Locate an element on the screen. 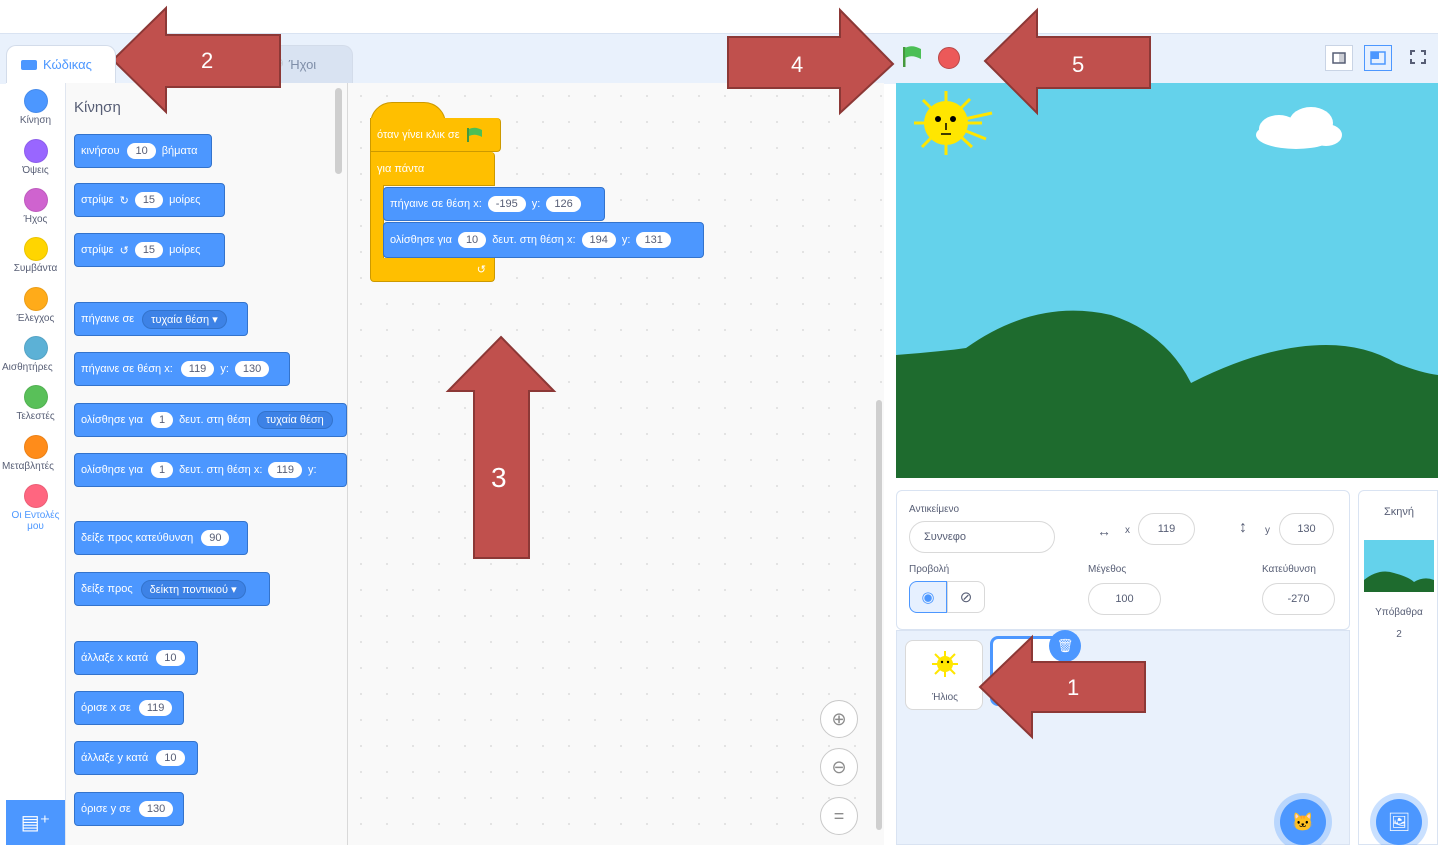 The height and width of the screenshot is (845, 1438). arrow-label-4: 4 is located at coordinates (797, 64).